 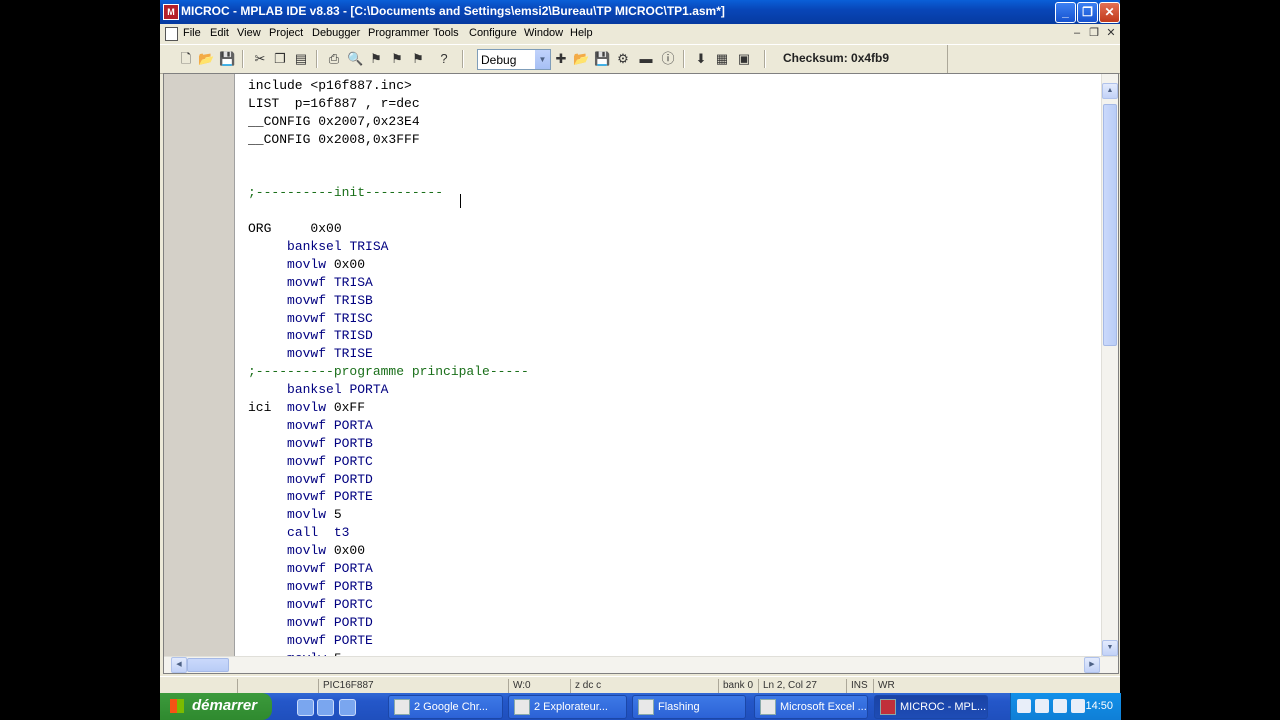 What do you see at coordinates (1111, 33) in the screenshot?
I see `mdi-close-button: ✕` at bounding box center [1111, 33].